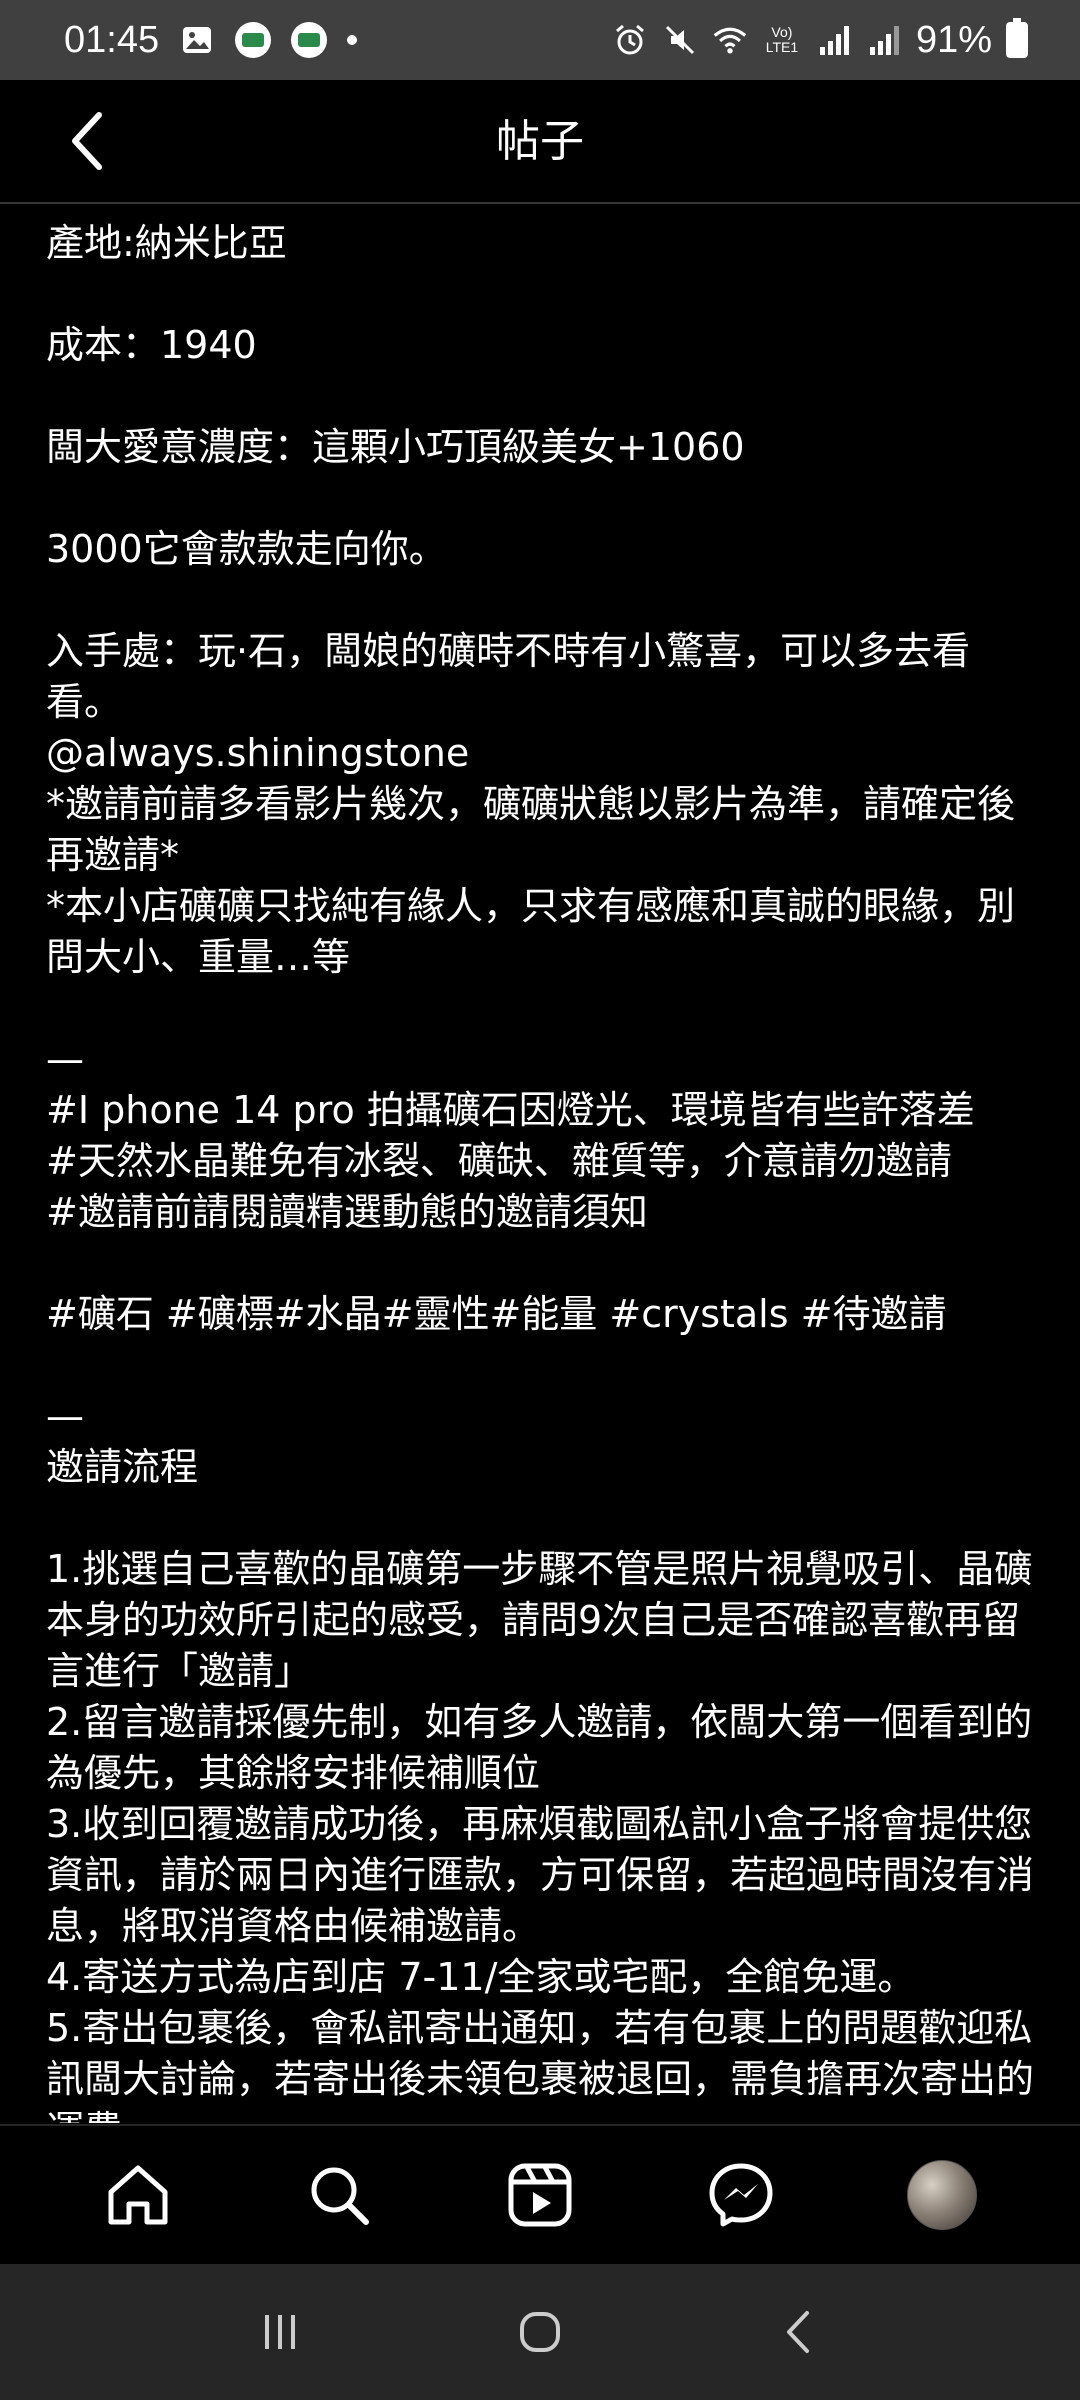  Describe the element at coordinates (151, 345) in the screenshot. I see `caption-line: 成本：1940` at that location.